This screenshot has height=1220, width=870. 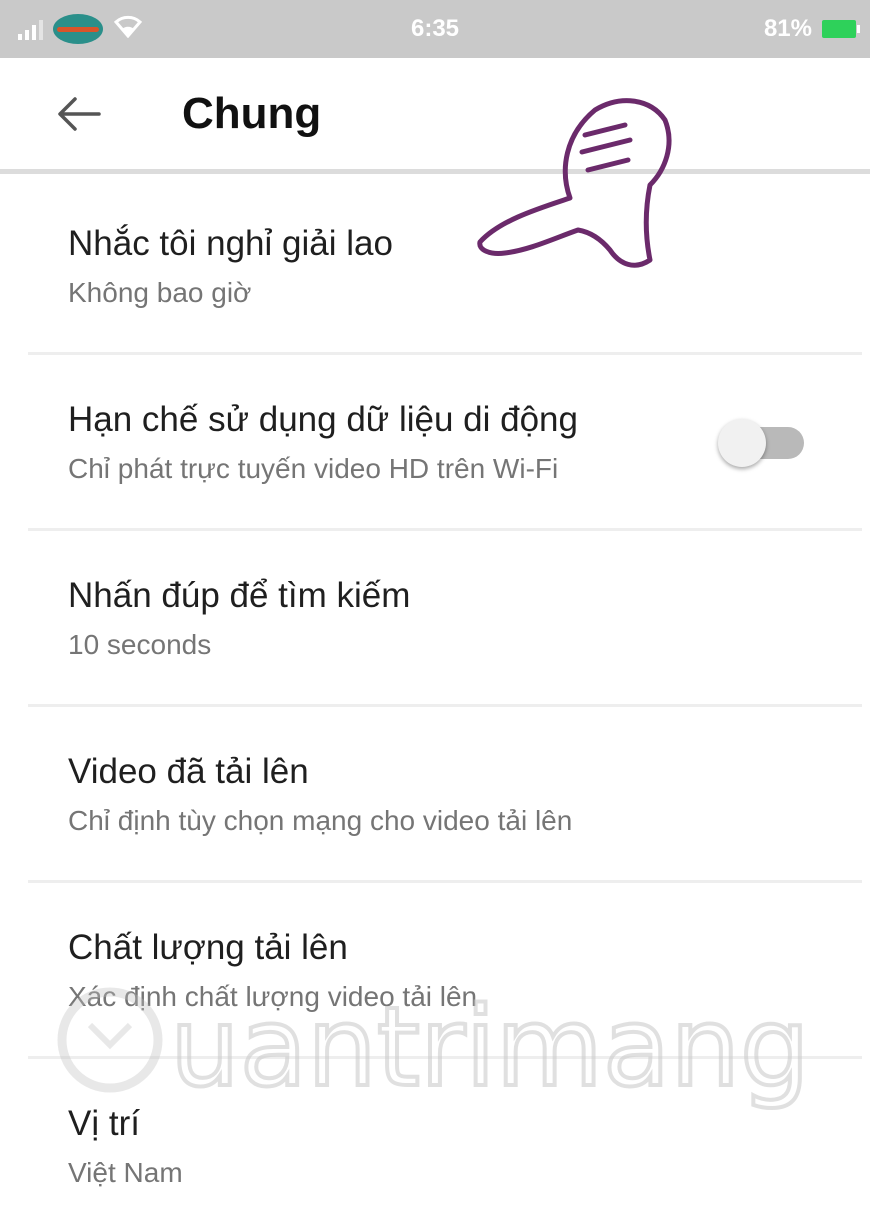 What do you see at coordinates (313, 468) in the screenshot?
I see `setting-subtitle: Chỉ phát trực tuyến video HD trên Wi-Fi` at bounding box center [313, 468].